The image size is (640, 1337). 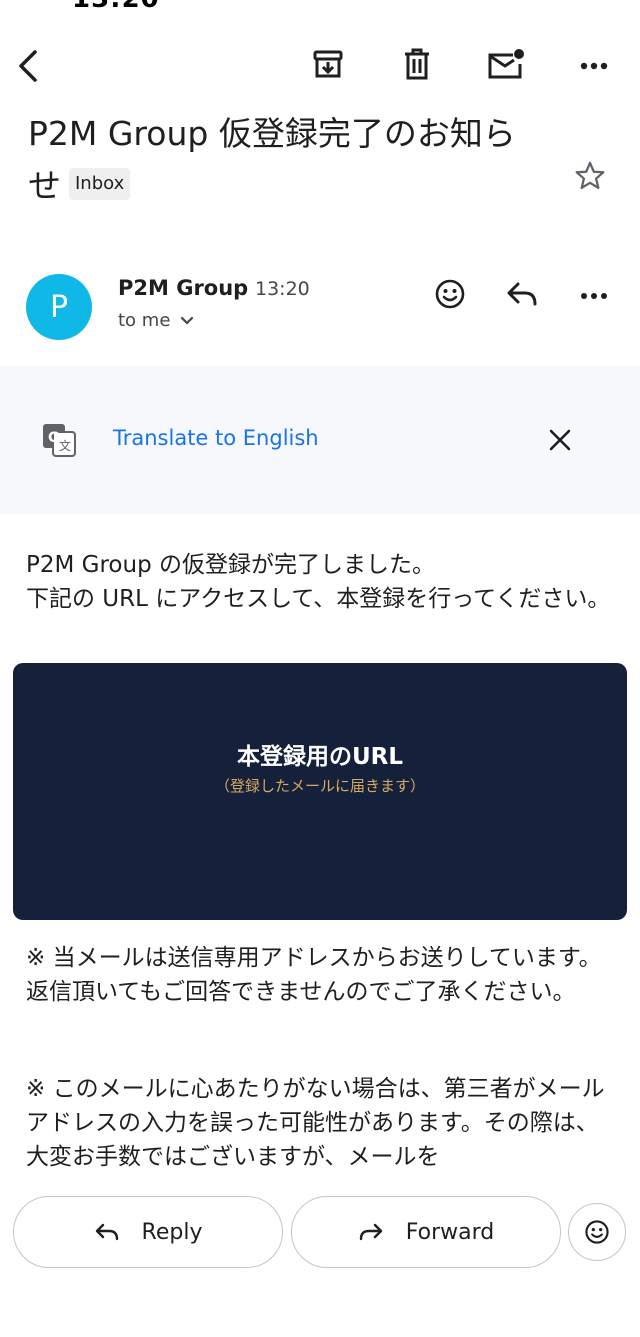 I want to click on react-emoji-button, so click(x=450, y=294).